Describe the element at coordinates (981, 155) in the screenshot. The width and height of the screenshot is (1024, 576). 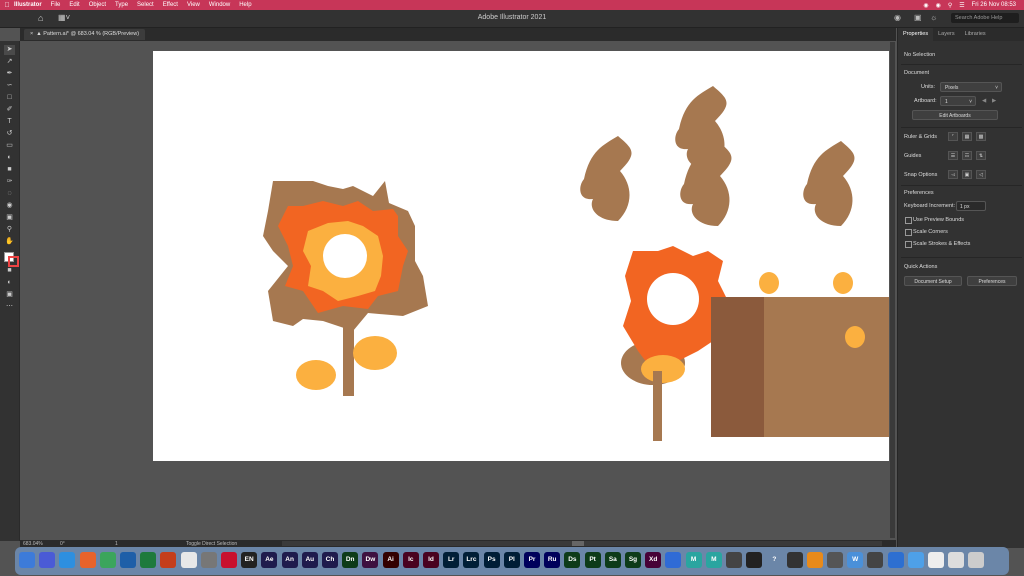
I see `smart-guides-icon: ⇅` at that location.